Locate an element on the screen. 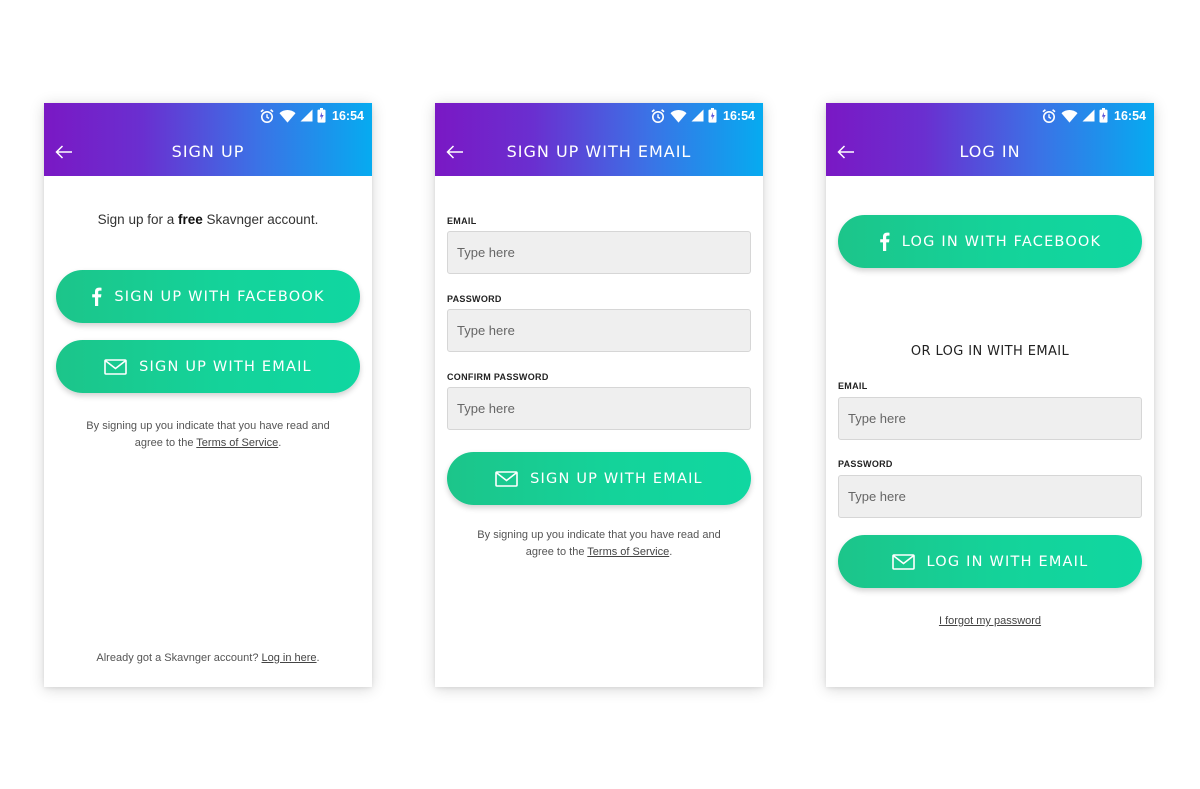 The height and width of the screenshot is (789, 1200). confirm-password-field is located at coordinates (599, 408).